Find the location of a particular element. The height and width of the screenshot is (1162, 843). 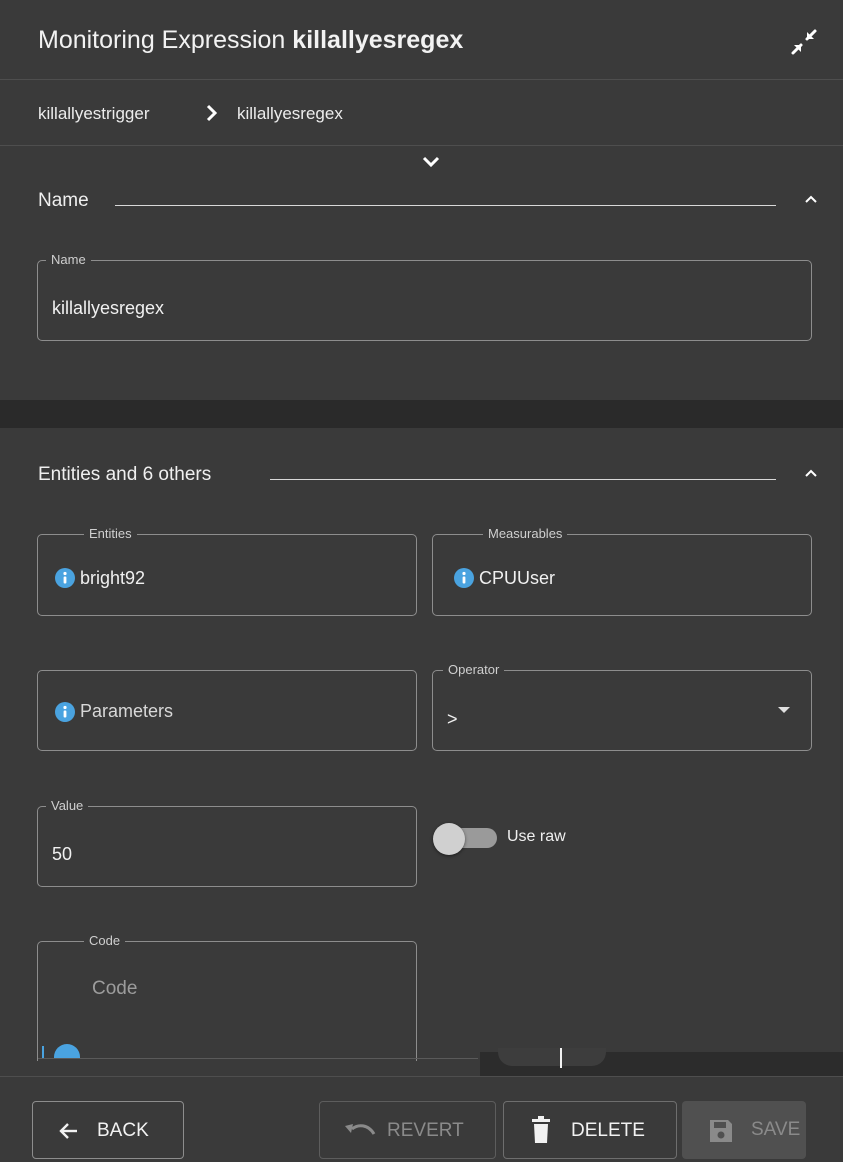

name-section-title: Name is located at coordinates (63, 200).